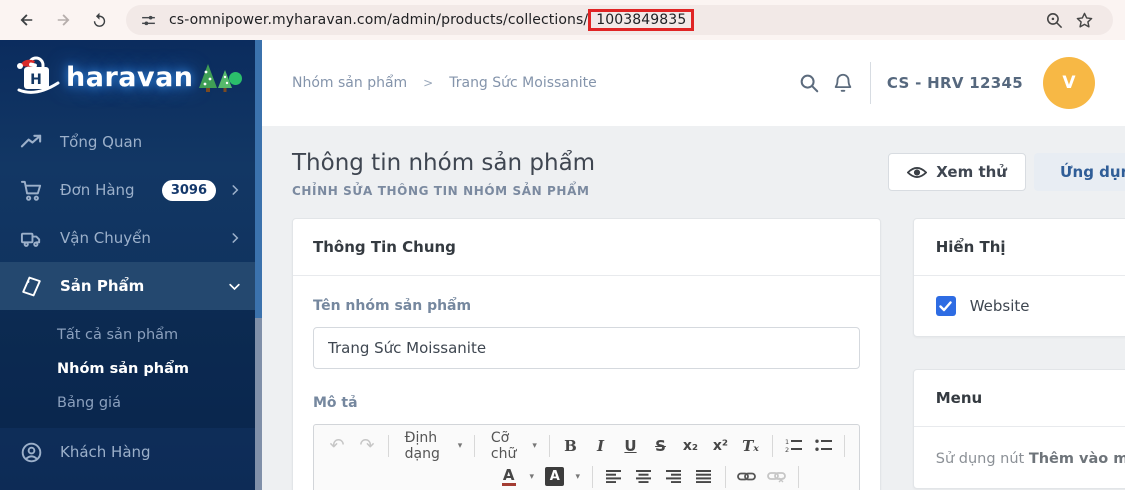  What do you see at coordinates (661, 445) in the screenshot?
I see `strikethrough-icon: S` at bounding box center [661, 445].